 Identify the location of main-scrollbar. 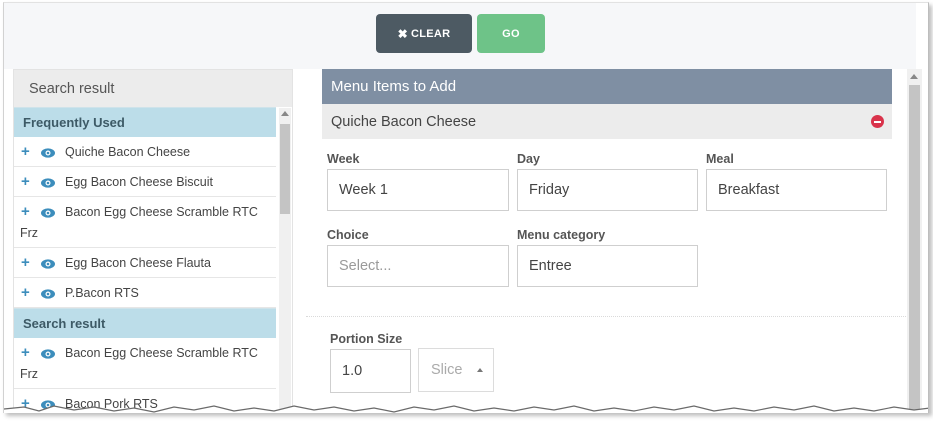
(914, 241).